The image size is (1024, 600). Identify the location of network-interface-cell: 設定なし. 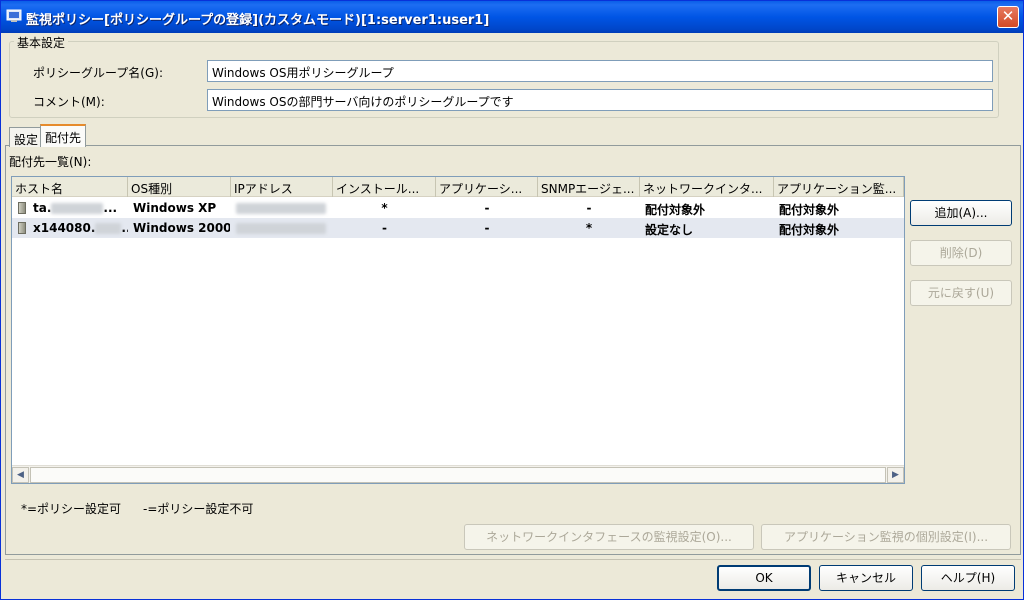
(669, 230).